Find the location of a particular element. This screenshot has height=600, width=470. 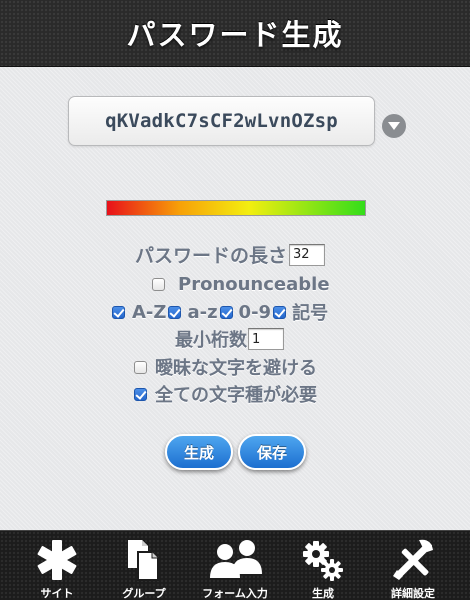

length-input is located at coordinates (307, 254).